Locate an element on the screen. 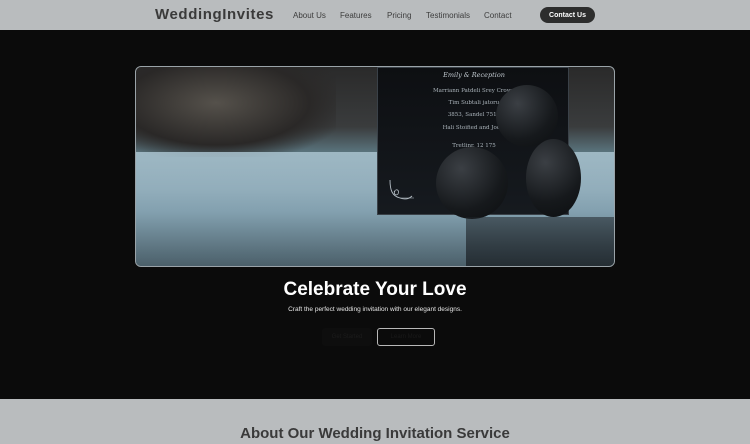 The height and width of the screenshot is (444, 750). nav-testimonials: Testimonials is located at coordinates (448, 15).